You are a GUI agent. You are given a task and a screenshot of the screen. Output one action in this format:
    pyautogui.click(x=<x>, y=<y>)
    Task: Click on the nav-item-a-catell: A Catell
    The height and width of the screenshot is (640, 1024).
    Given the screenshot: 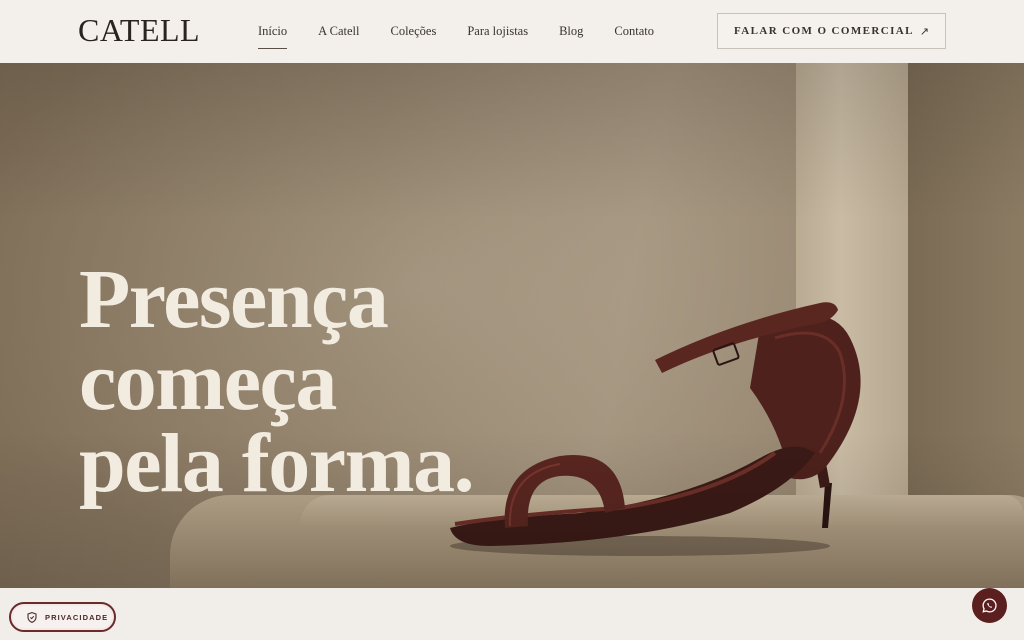 What is the action you would take?
    pyautogui.click(x=338, y=31)
    